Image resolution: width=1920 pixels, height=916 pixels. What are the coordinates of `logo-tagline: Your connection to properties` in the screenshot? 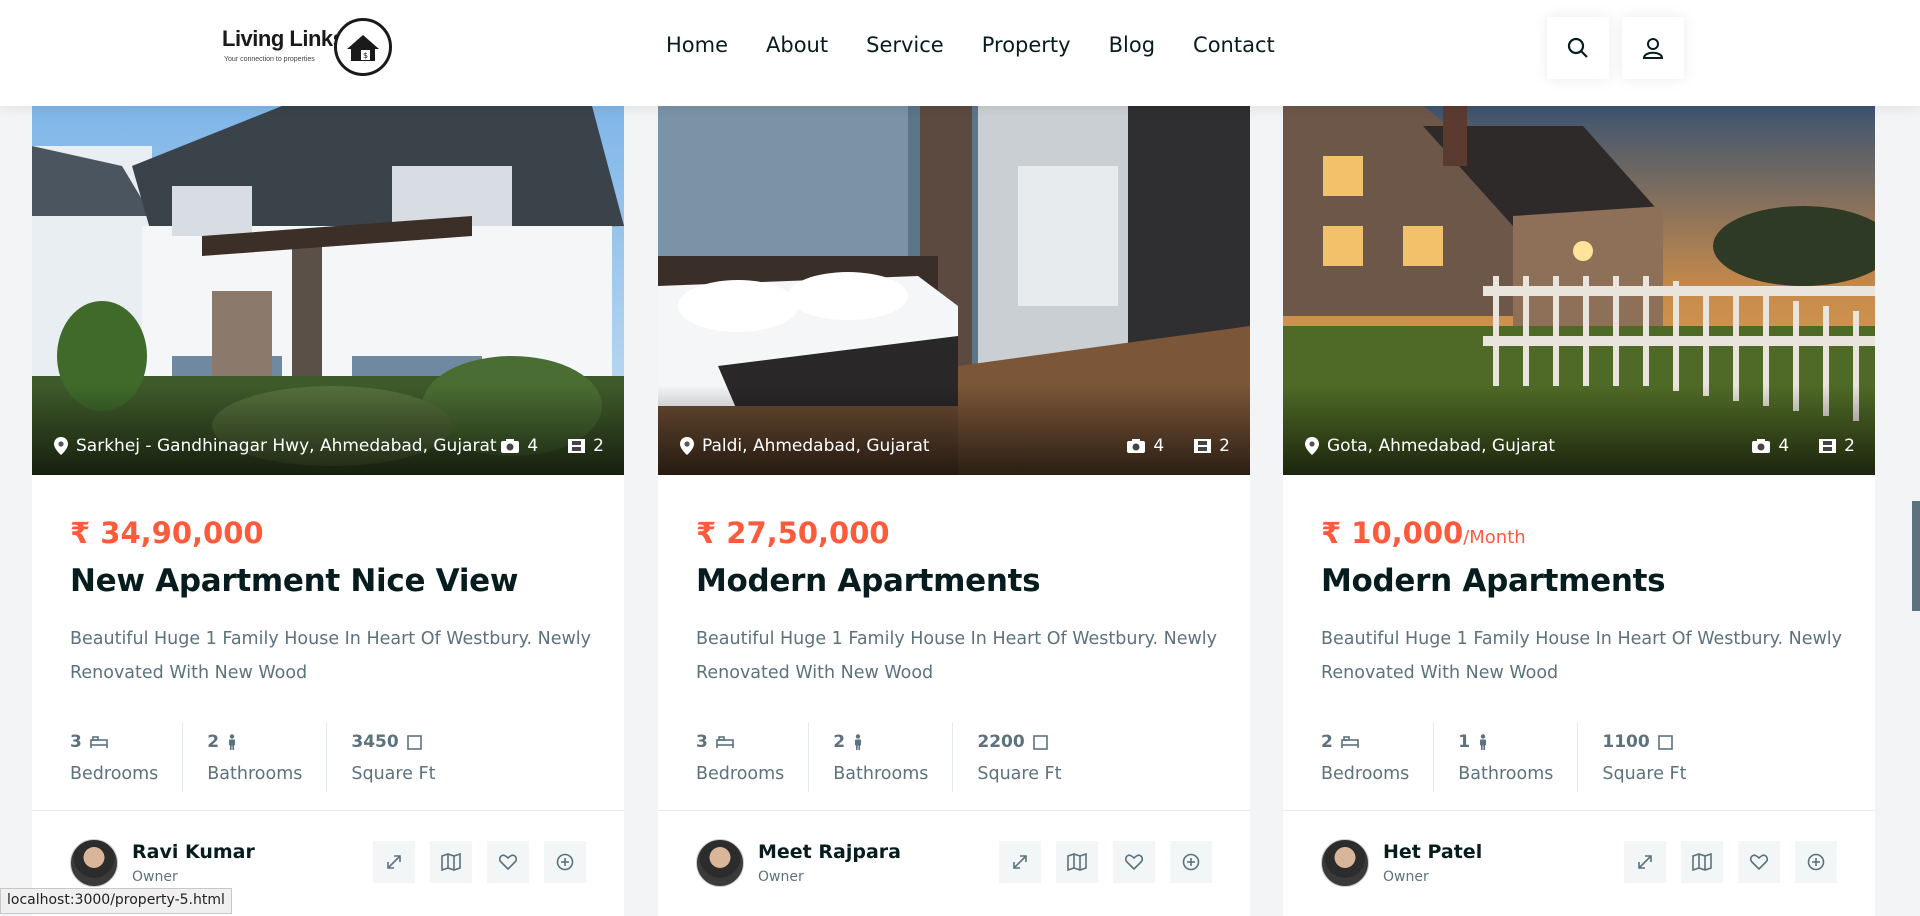 It's located at (269, 59).